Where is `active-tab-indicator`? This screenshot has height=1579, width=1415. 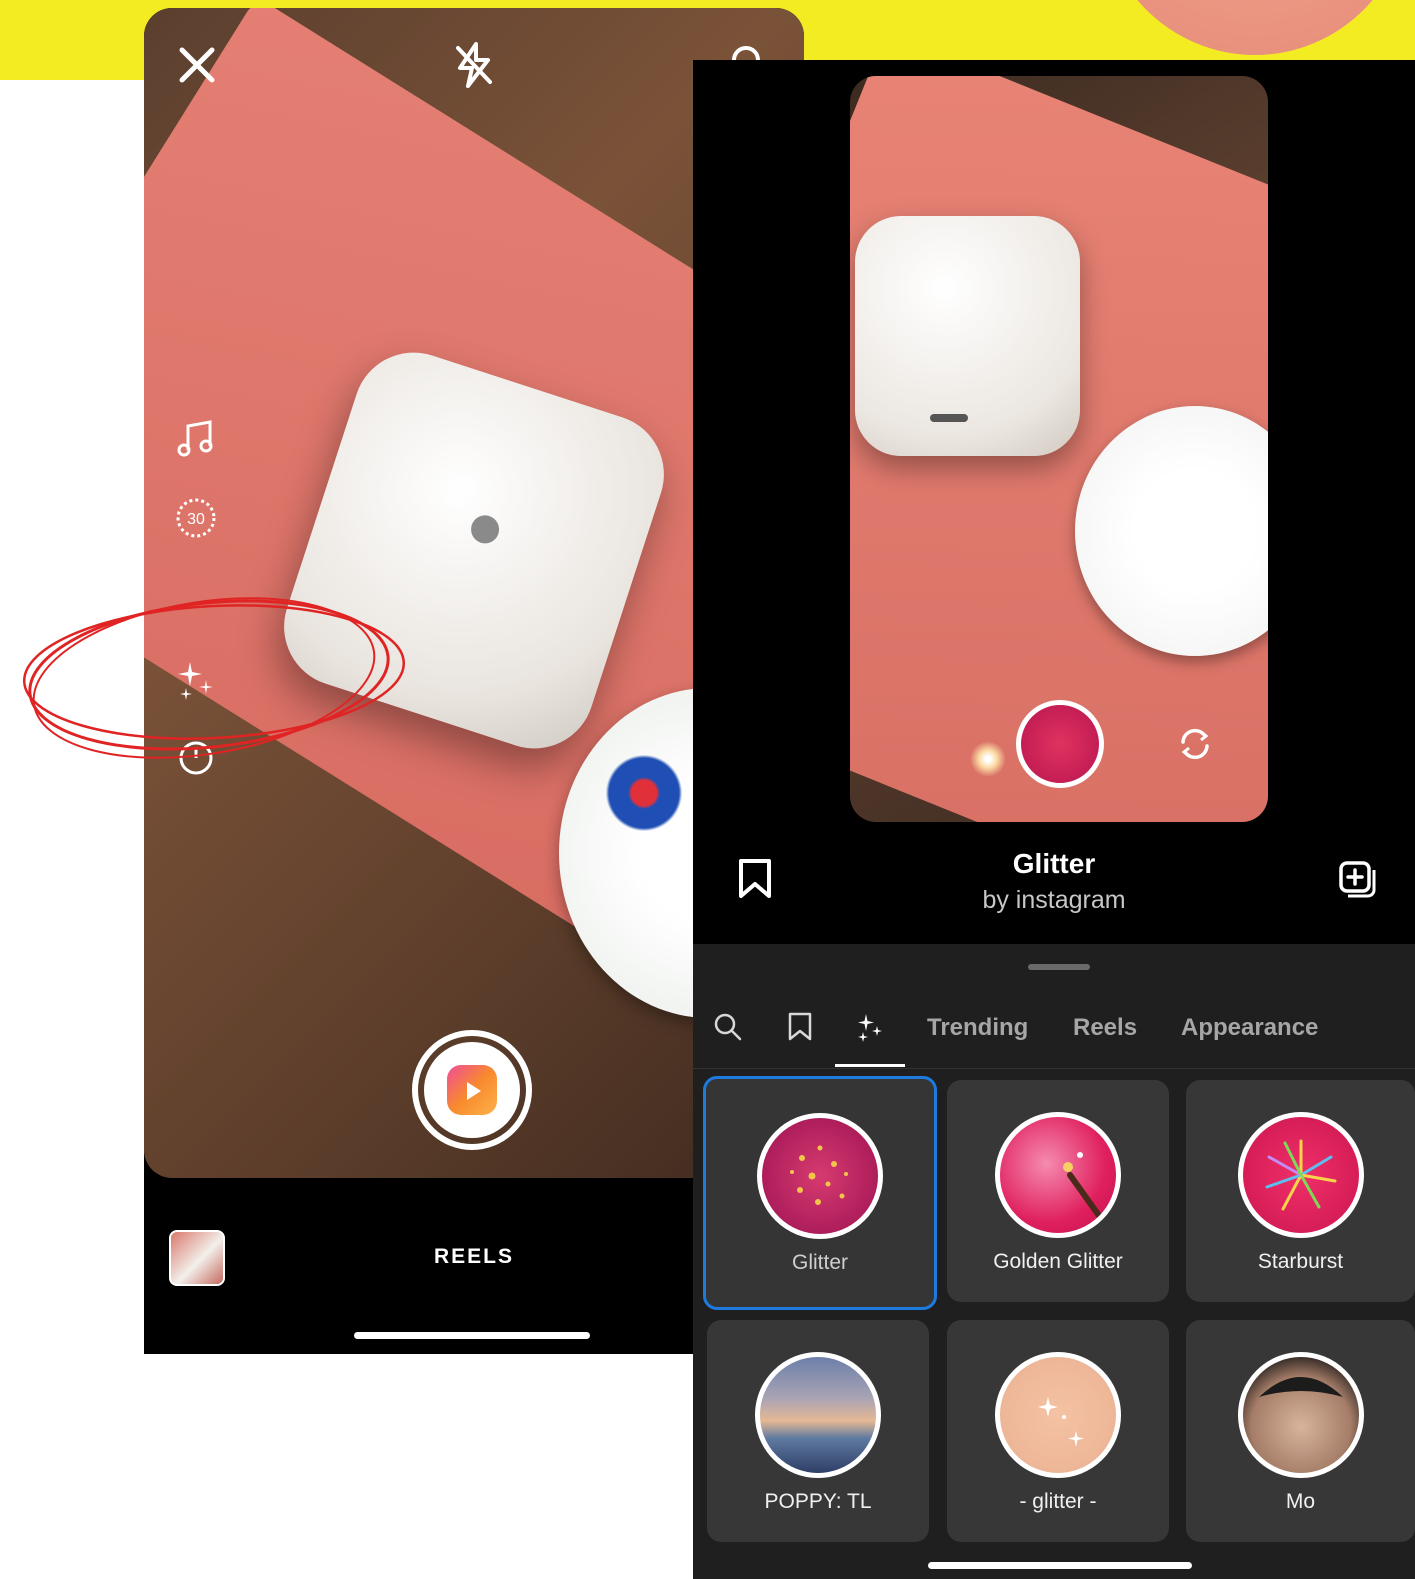
active-tab-indicator is located at coordinates (870, 1065).